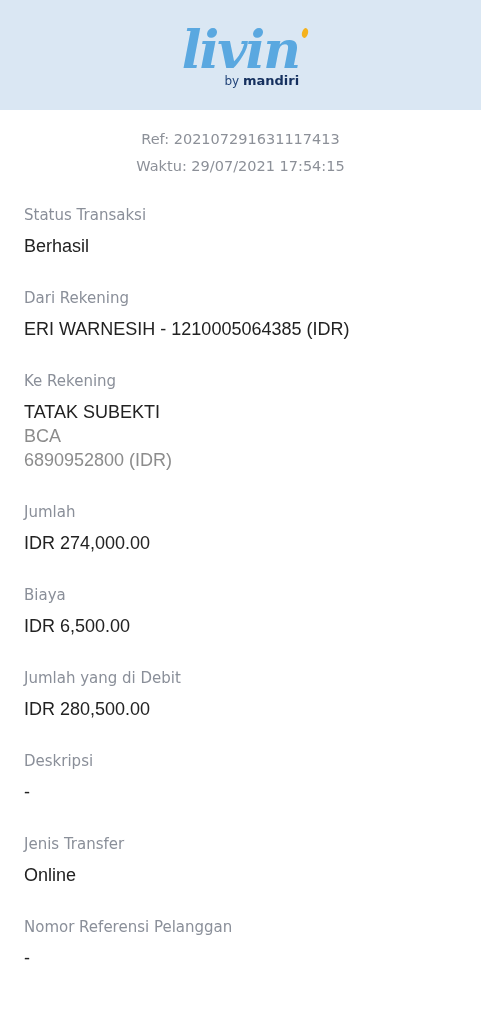 The height and width of the screenshot is (1024, 481). Describe the element at coordinates (240, 166) in the screenshot. I see `transaction-time: Waktu: 29/07/2021 17:54:15` at that location.